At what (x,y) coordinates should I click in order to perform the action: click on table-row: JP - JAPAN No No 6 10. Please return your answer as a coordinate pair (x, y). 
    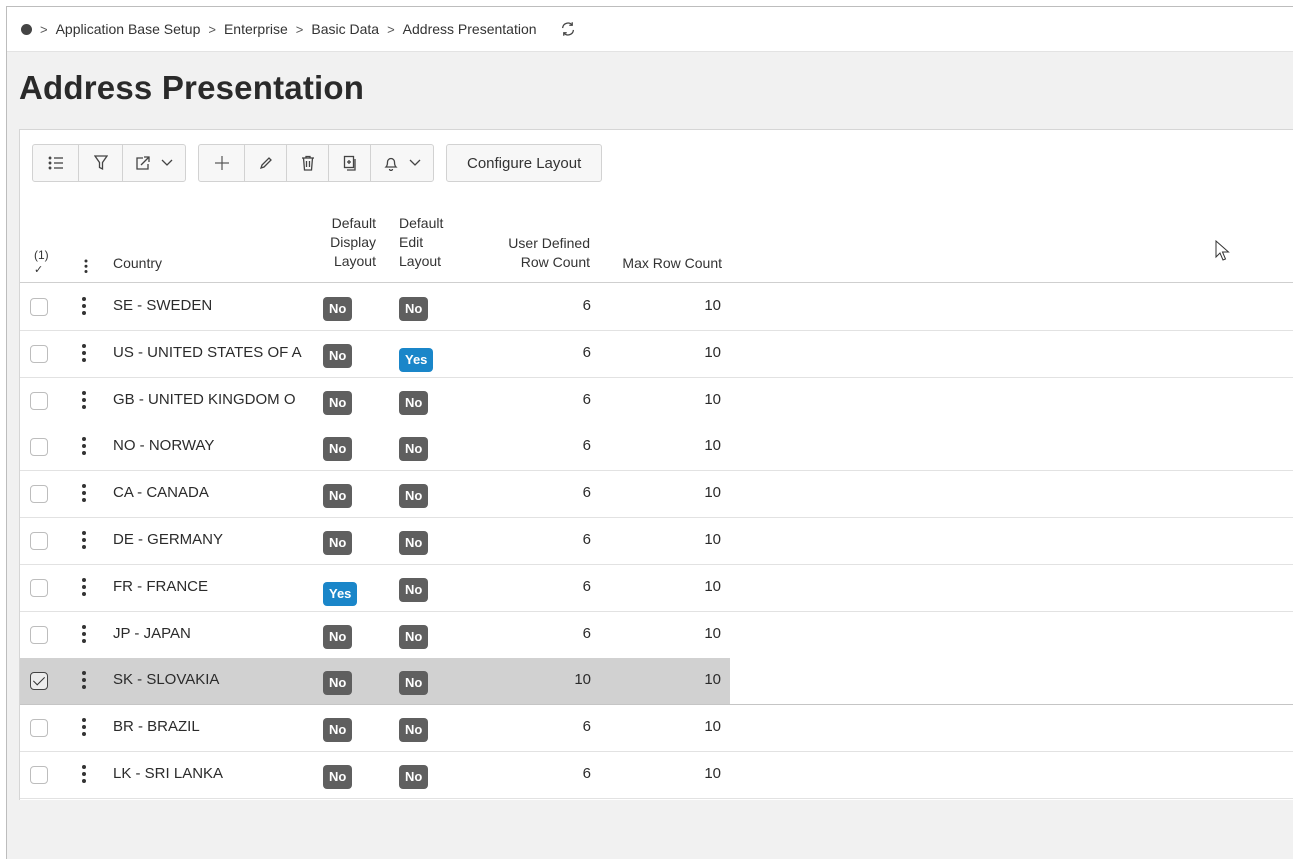
    Looking at the image, I should click on (656, 635).